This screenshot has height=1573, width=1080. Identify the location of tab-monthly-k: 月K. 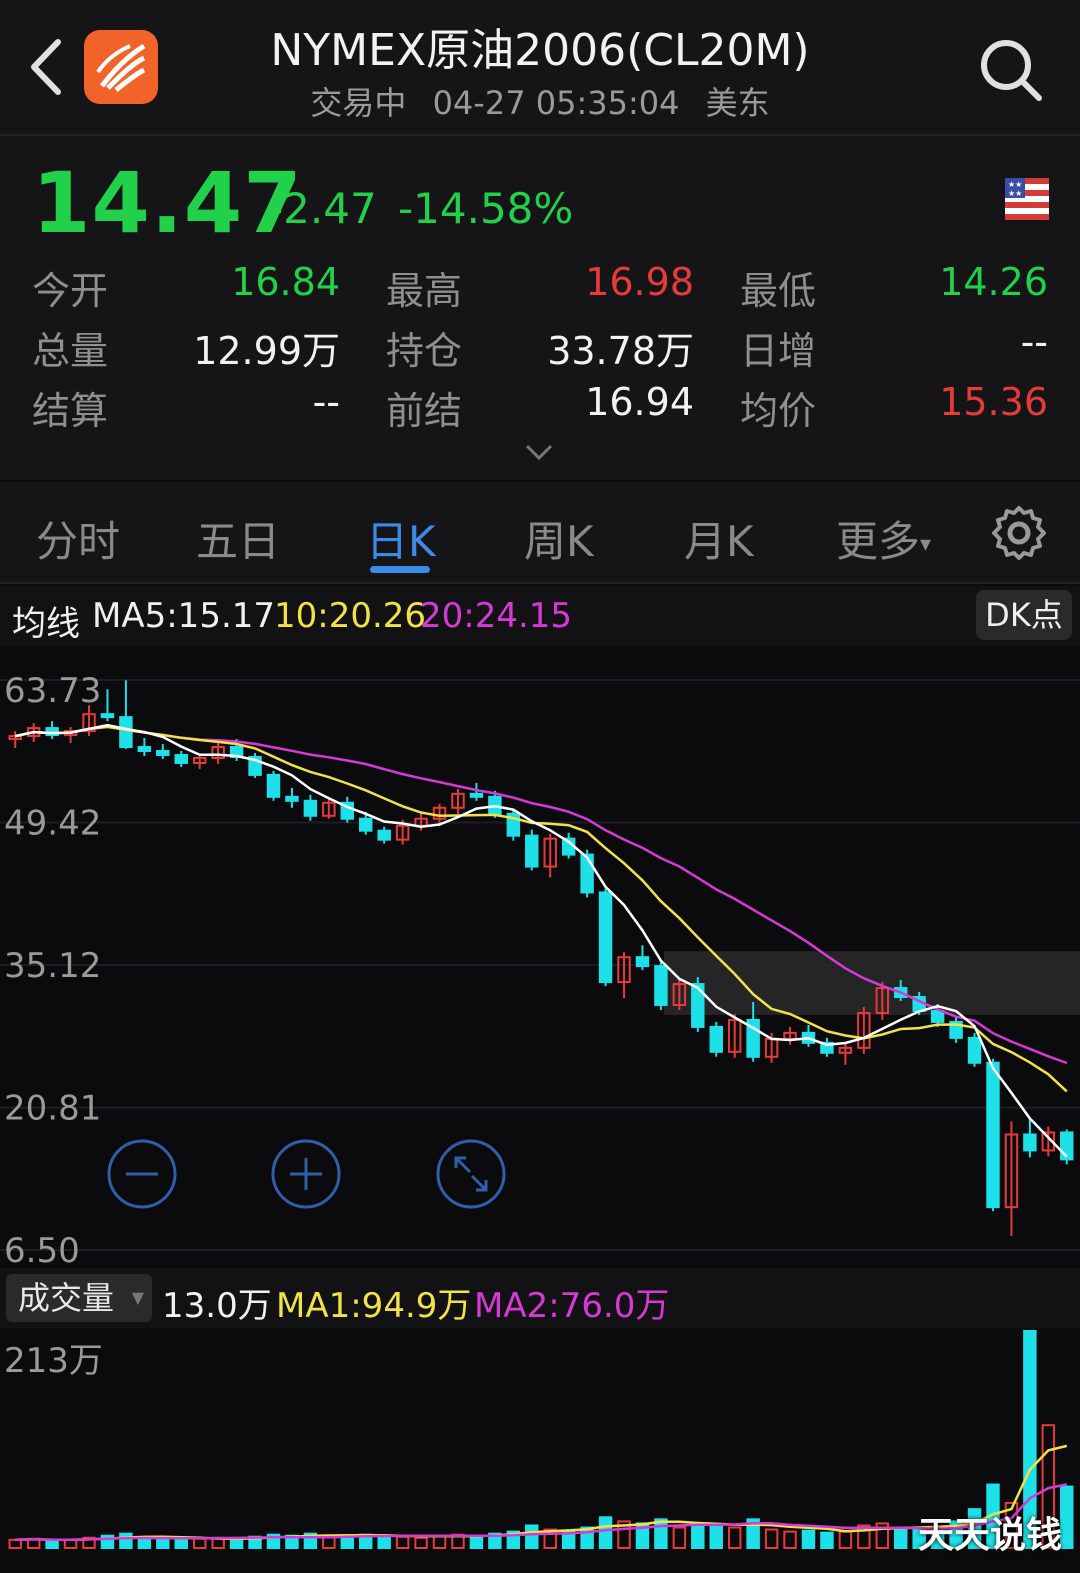
(719, 538).